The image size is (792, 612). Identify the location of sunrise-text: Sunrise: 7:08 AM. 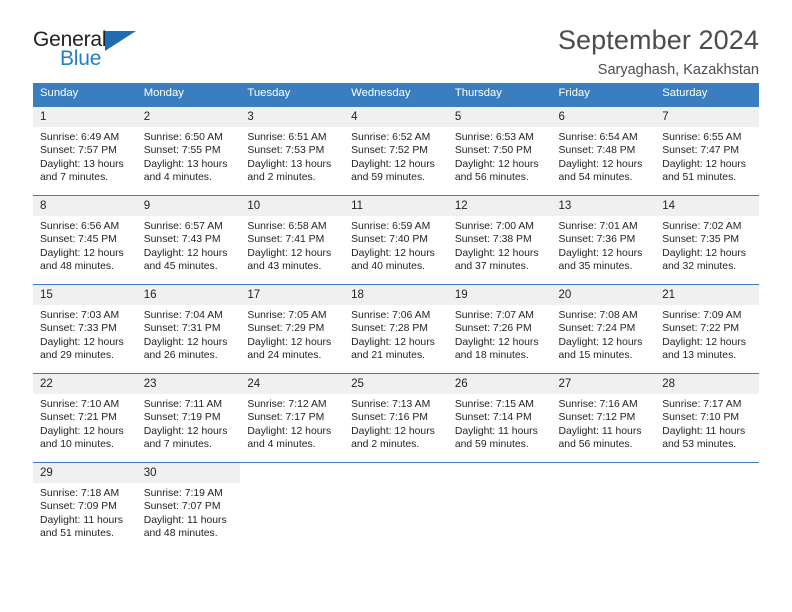
(598, 315).